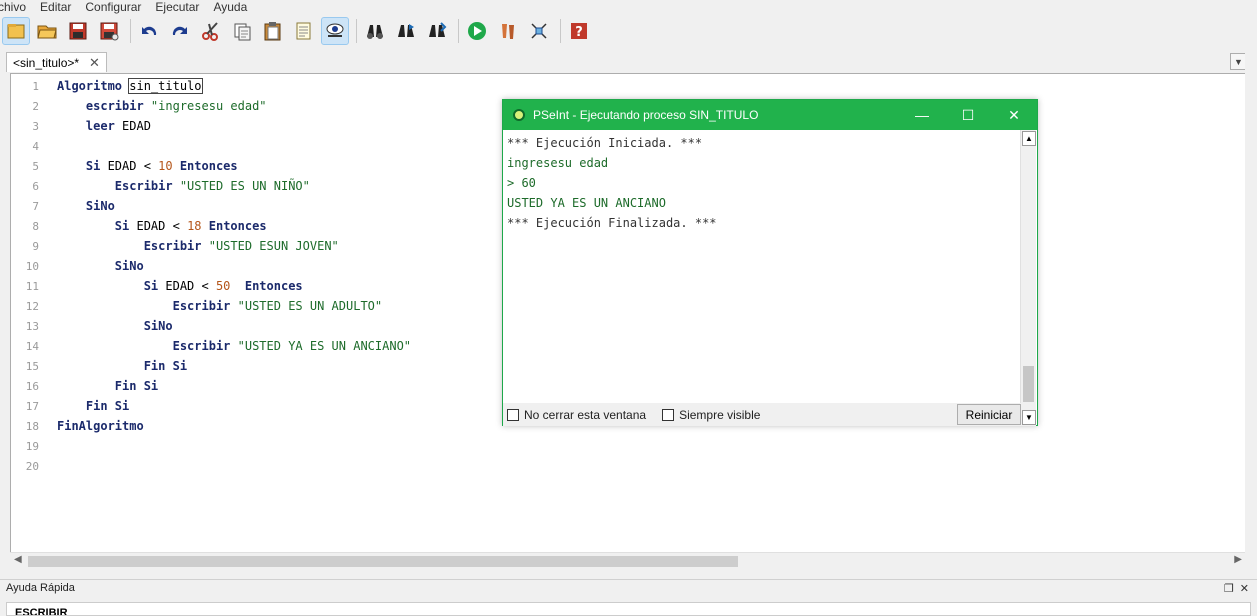  Describe the element at coordinates (508, 31) in the screenshot. I see `step-icon` at that location.